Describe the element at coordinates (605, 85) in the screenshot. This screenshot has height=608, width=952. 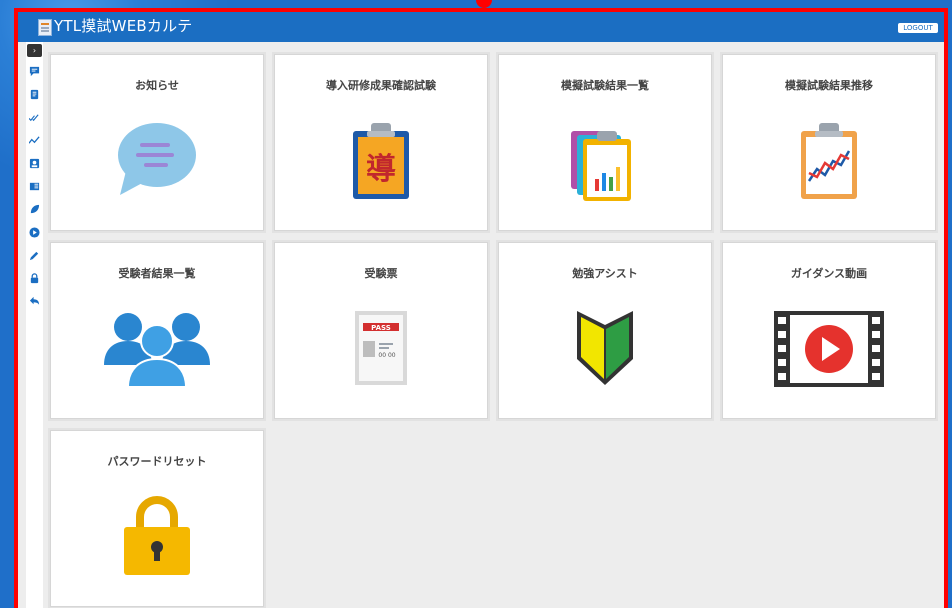
I see `tile-label: 模擬試験結果一覧` at that location.